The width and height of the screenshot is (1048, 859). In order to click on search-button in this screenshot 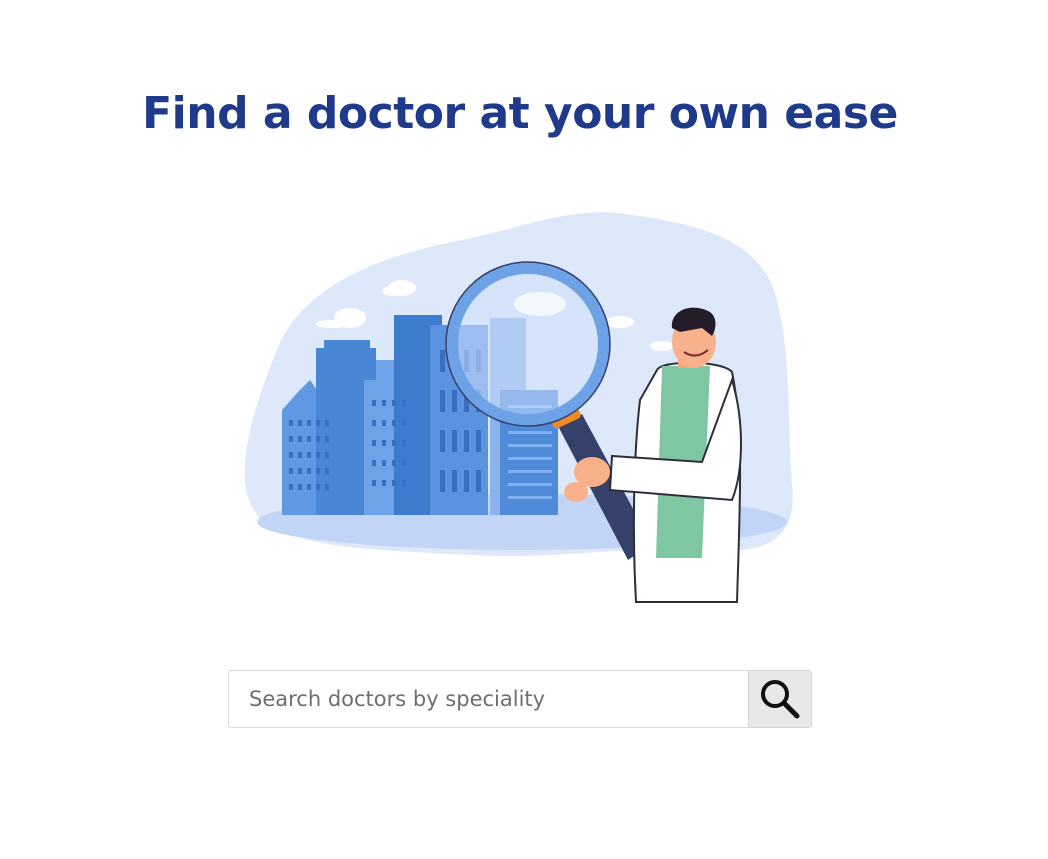, I will do `click(779, 699)`.